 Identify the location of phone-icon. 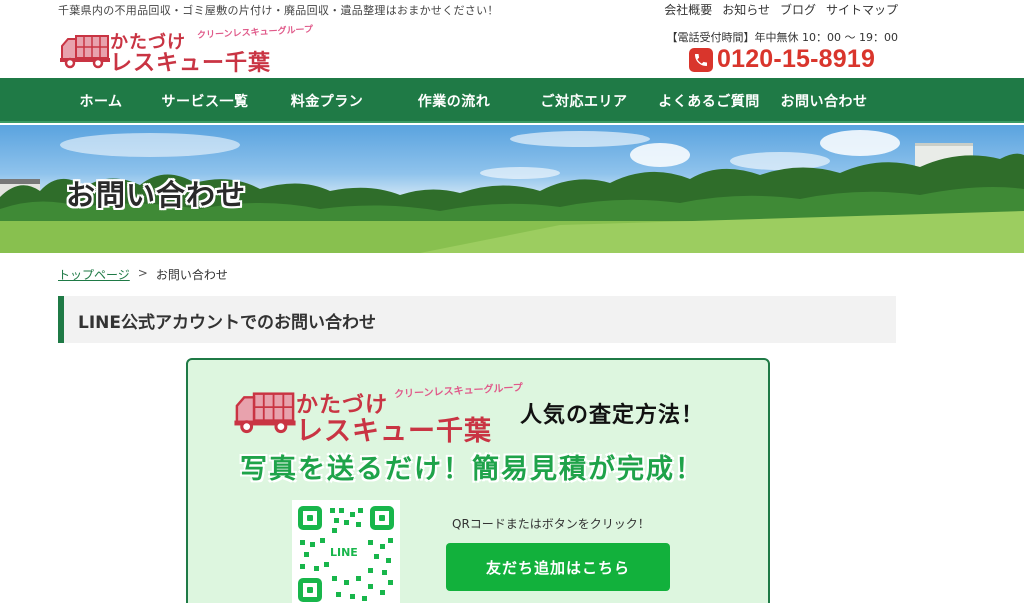
(701, 59).